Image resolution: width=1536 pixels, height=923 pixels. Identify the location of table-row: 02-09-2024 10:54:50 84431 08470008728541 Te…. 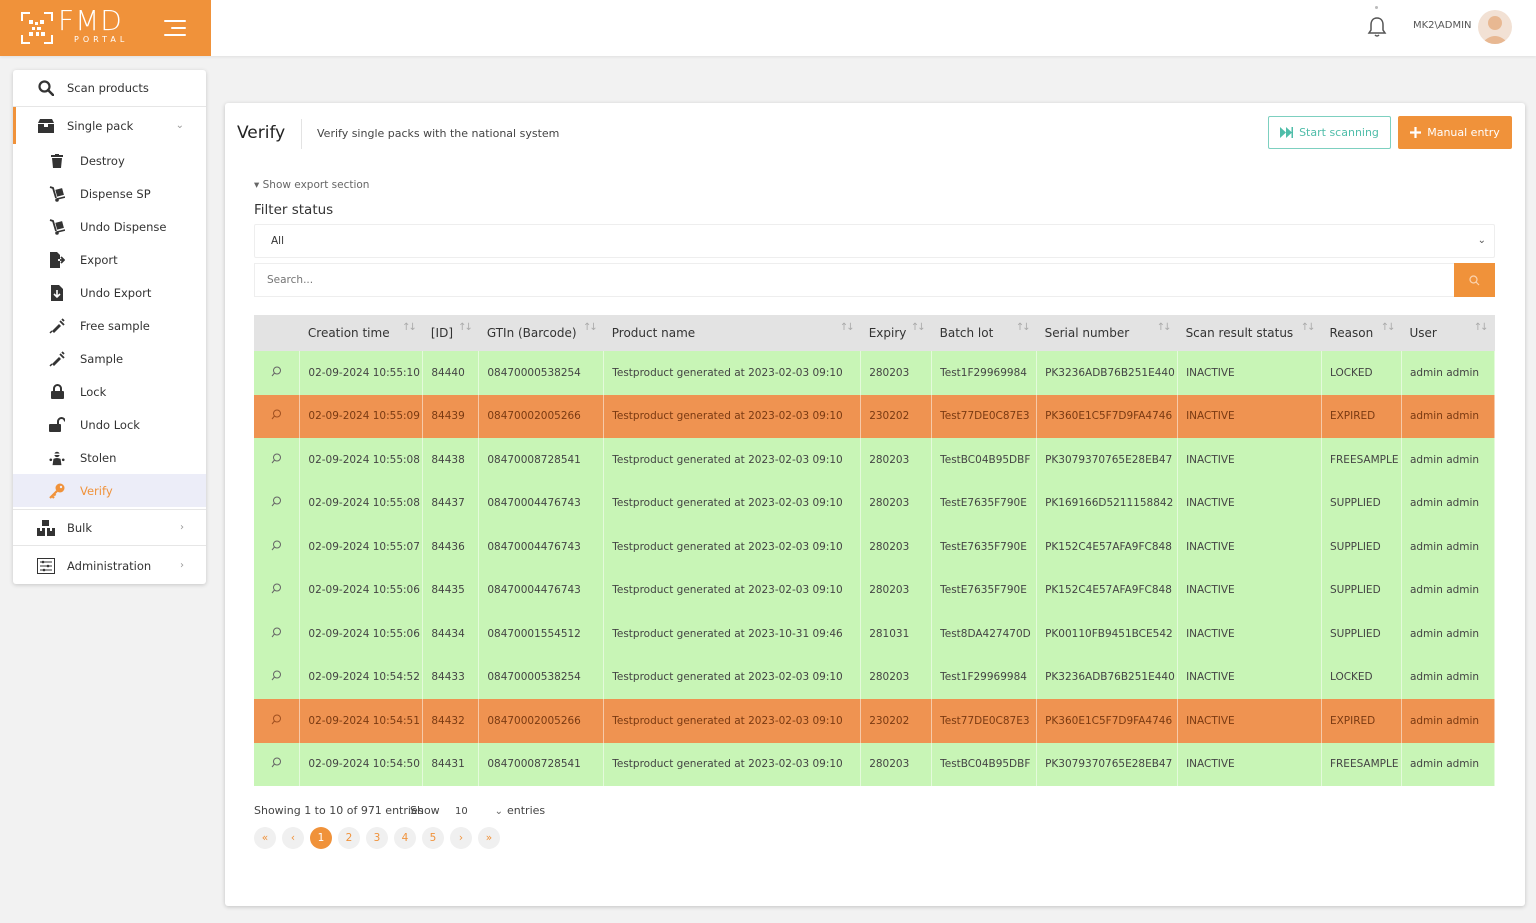
(875, 764).